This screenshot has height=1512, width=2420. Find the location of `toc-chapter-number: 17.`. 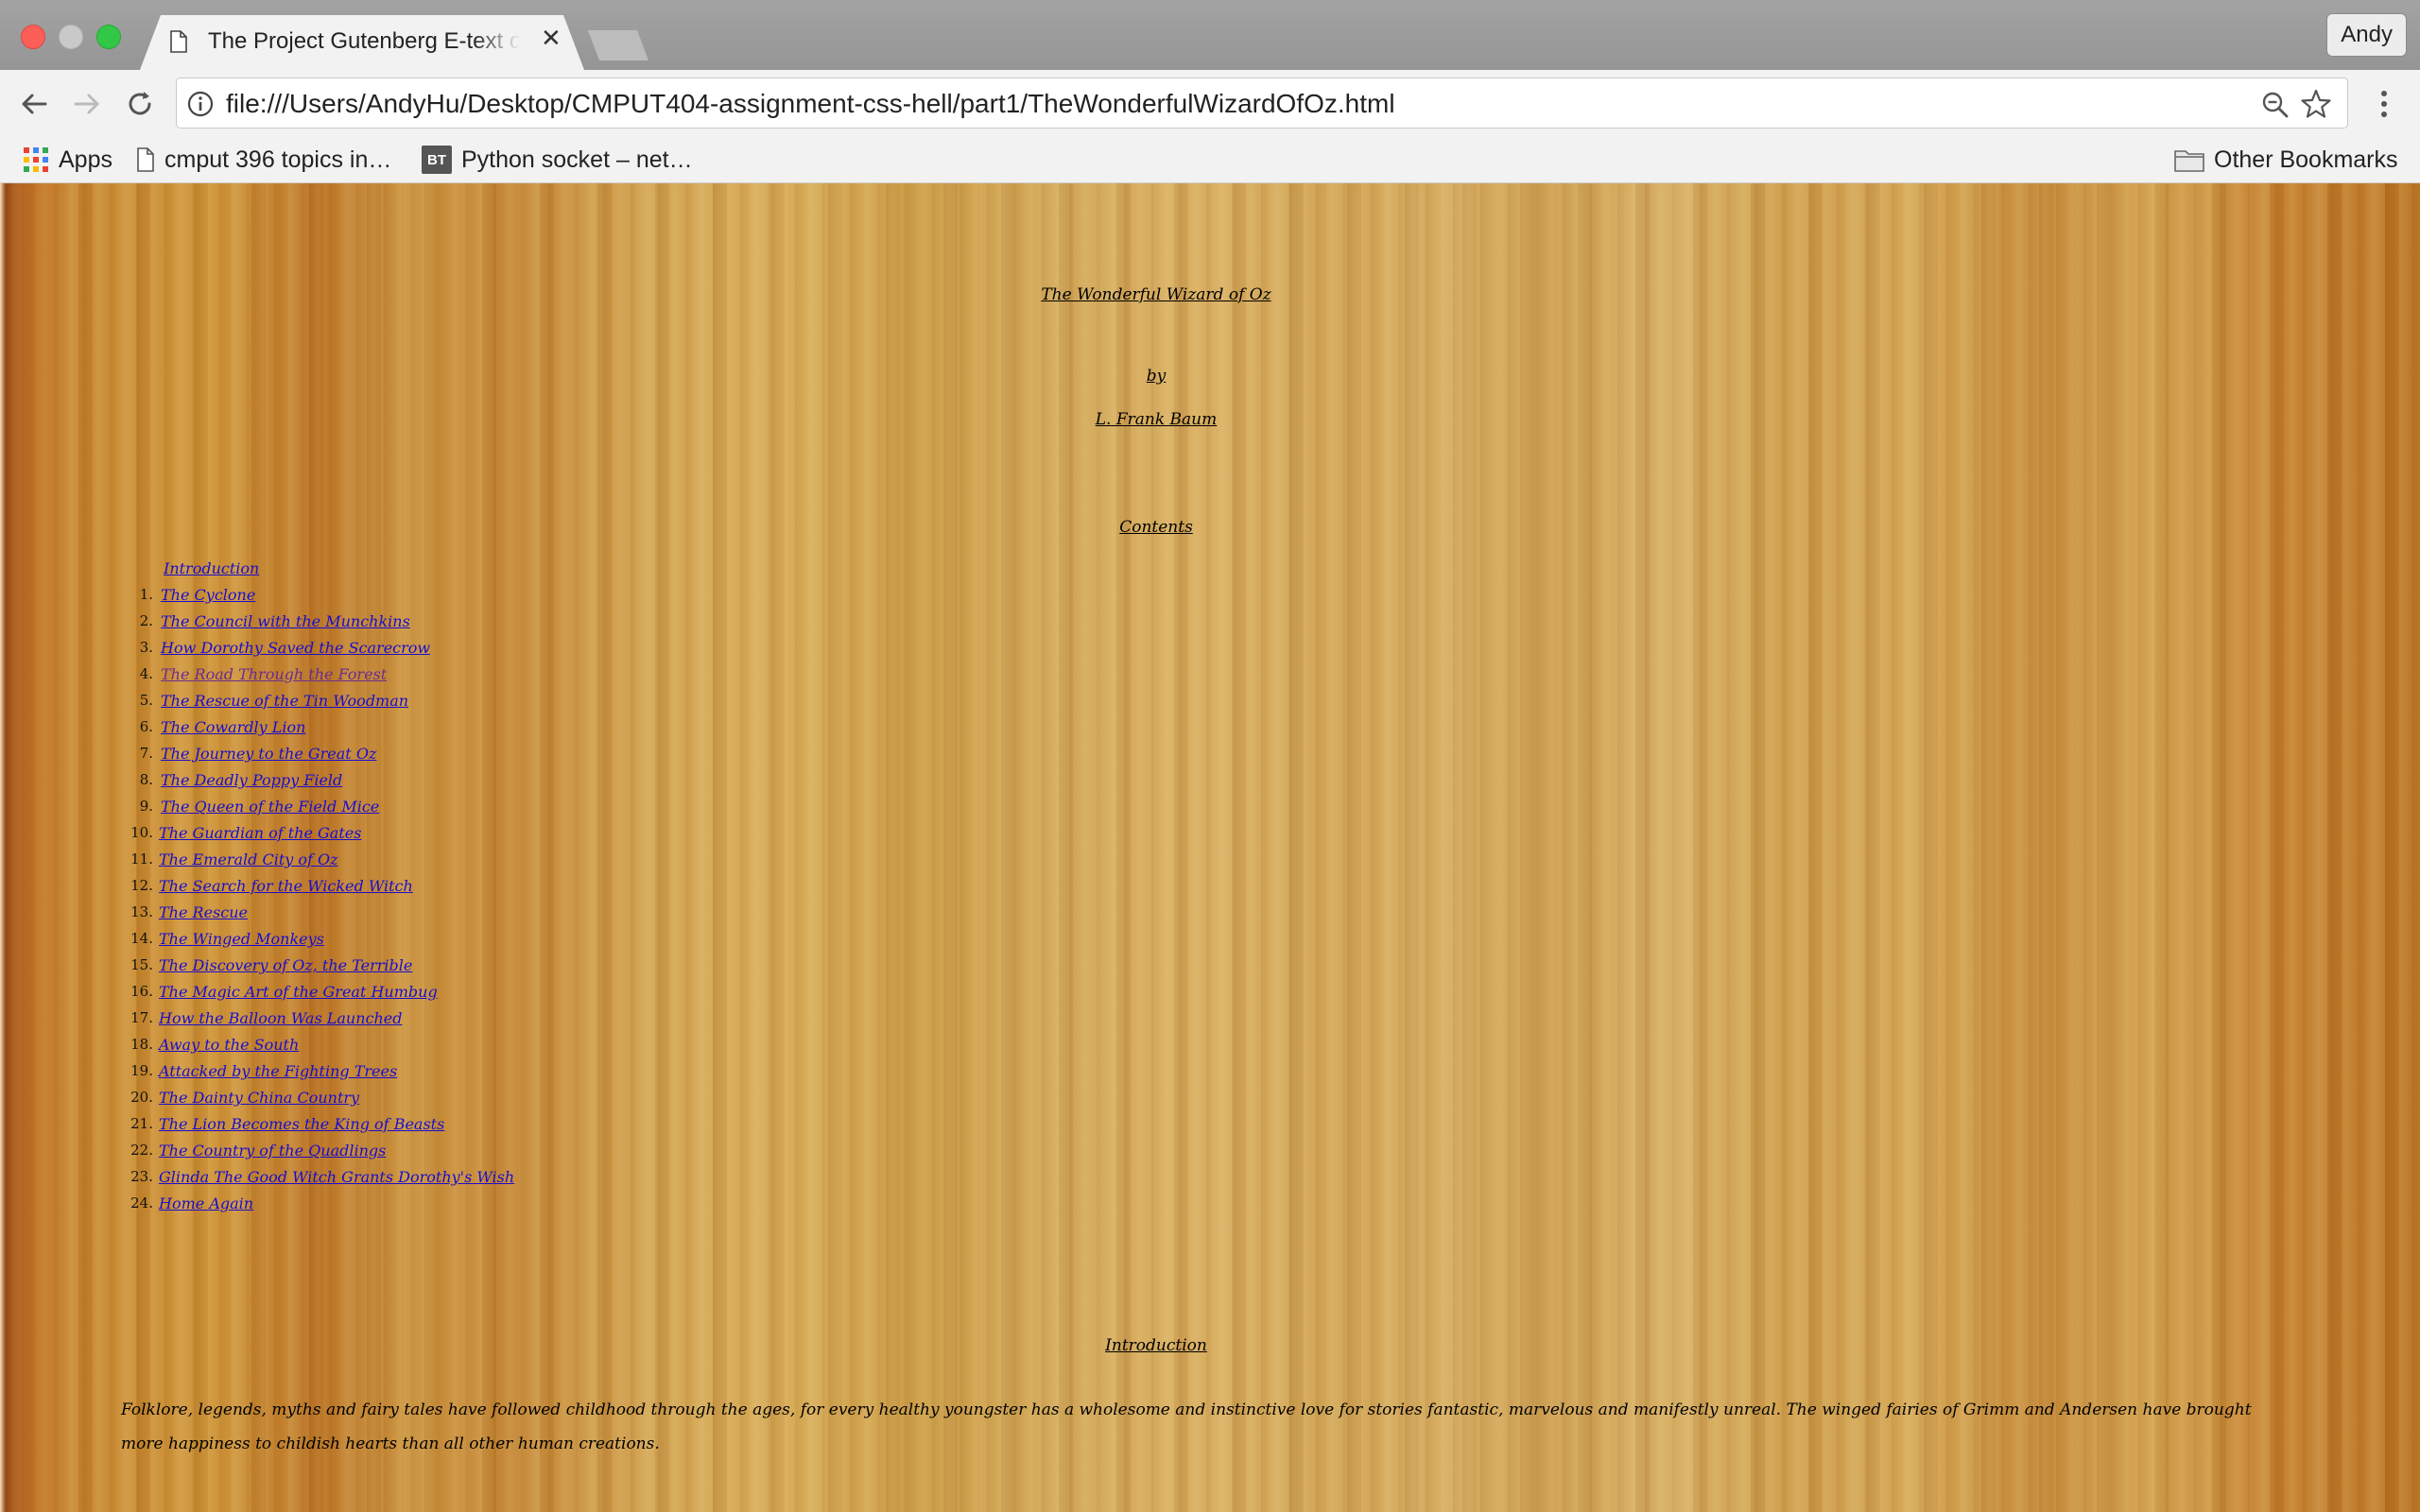

toc-chapter-number: 17. is located at coordinates (141, 1017).